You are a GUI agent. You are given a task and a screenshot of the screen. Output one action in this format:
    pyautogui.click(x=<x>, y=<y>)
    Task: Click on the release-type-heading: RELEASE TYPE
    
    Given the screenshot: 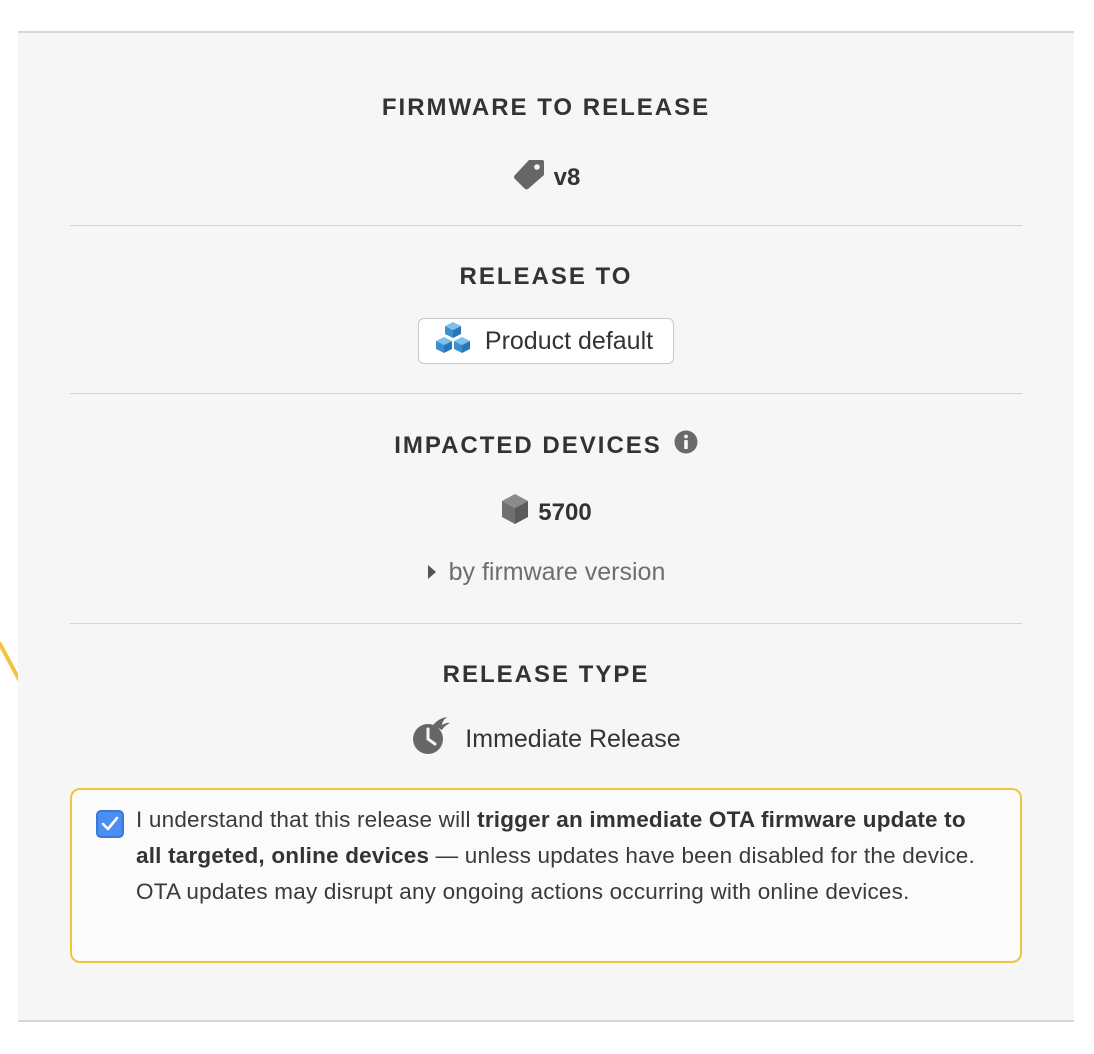 What is the action you would take?
    pyautogui.click(x=546, y=674)
    